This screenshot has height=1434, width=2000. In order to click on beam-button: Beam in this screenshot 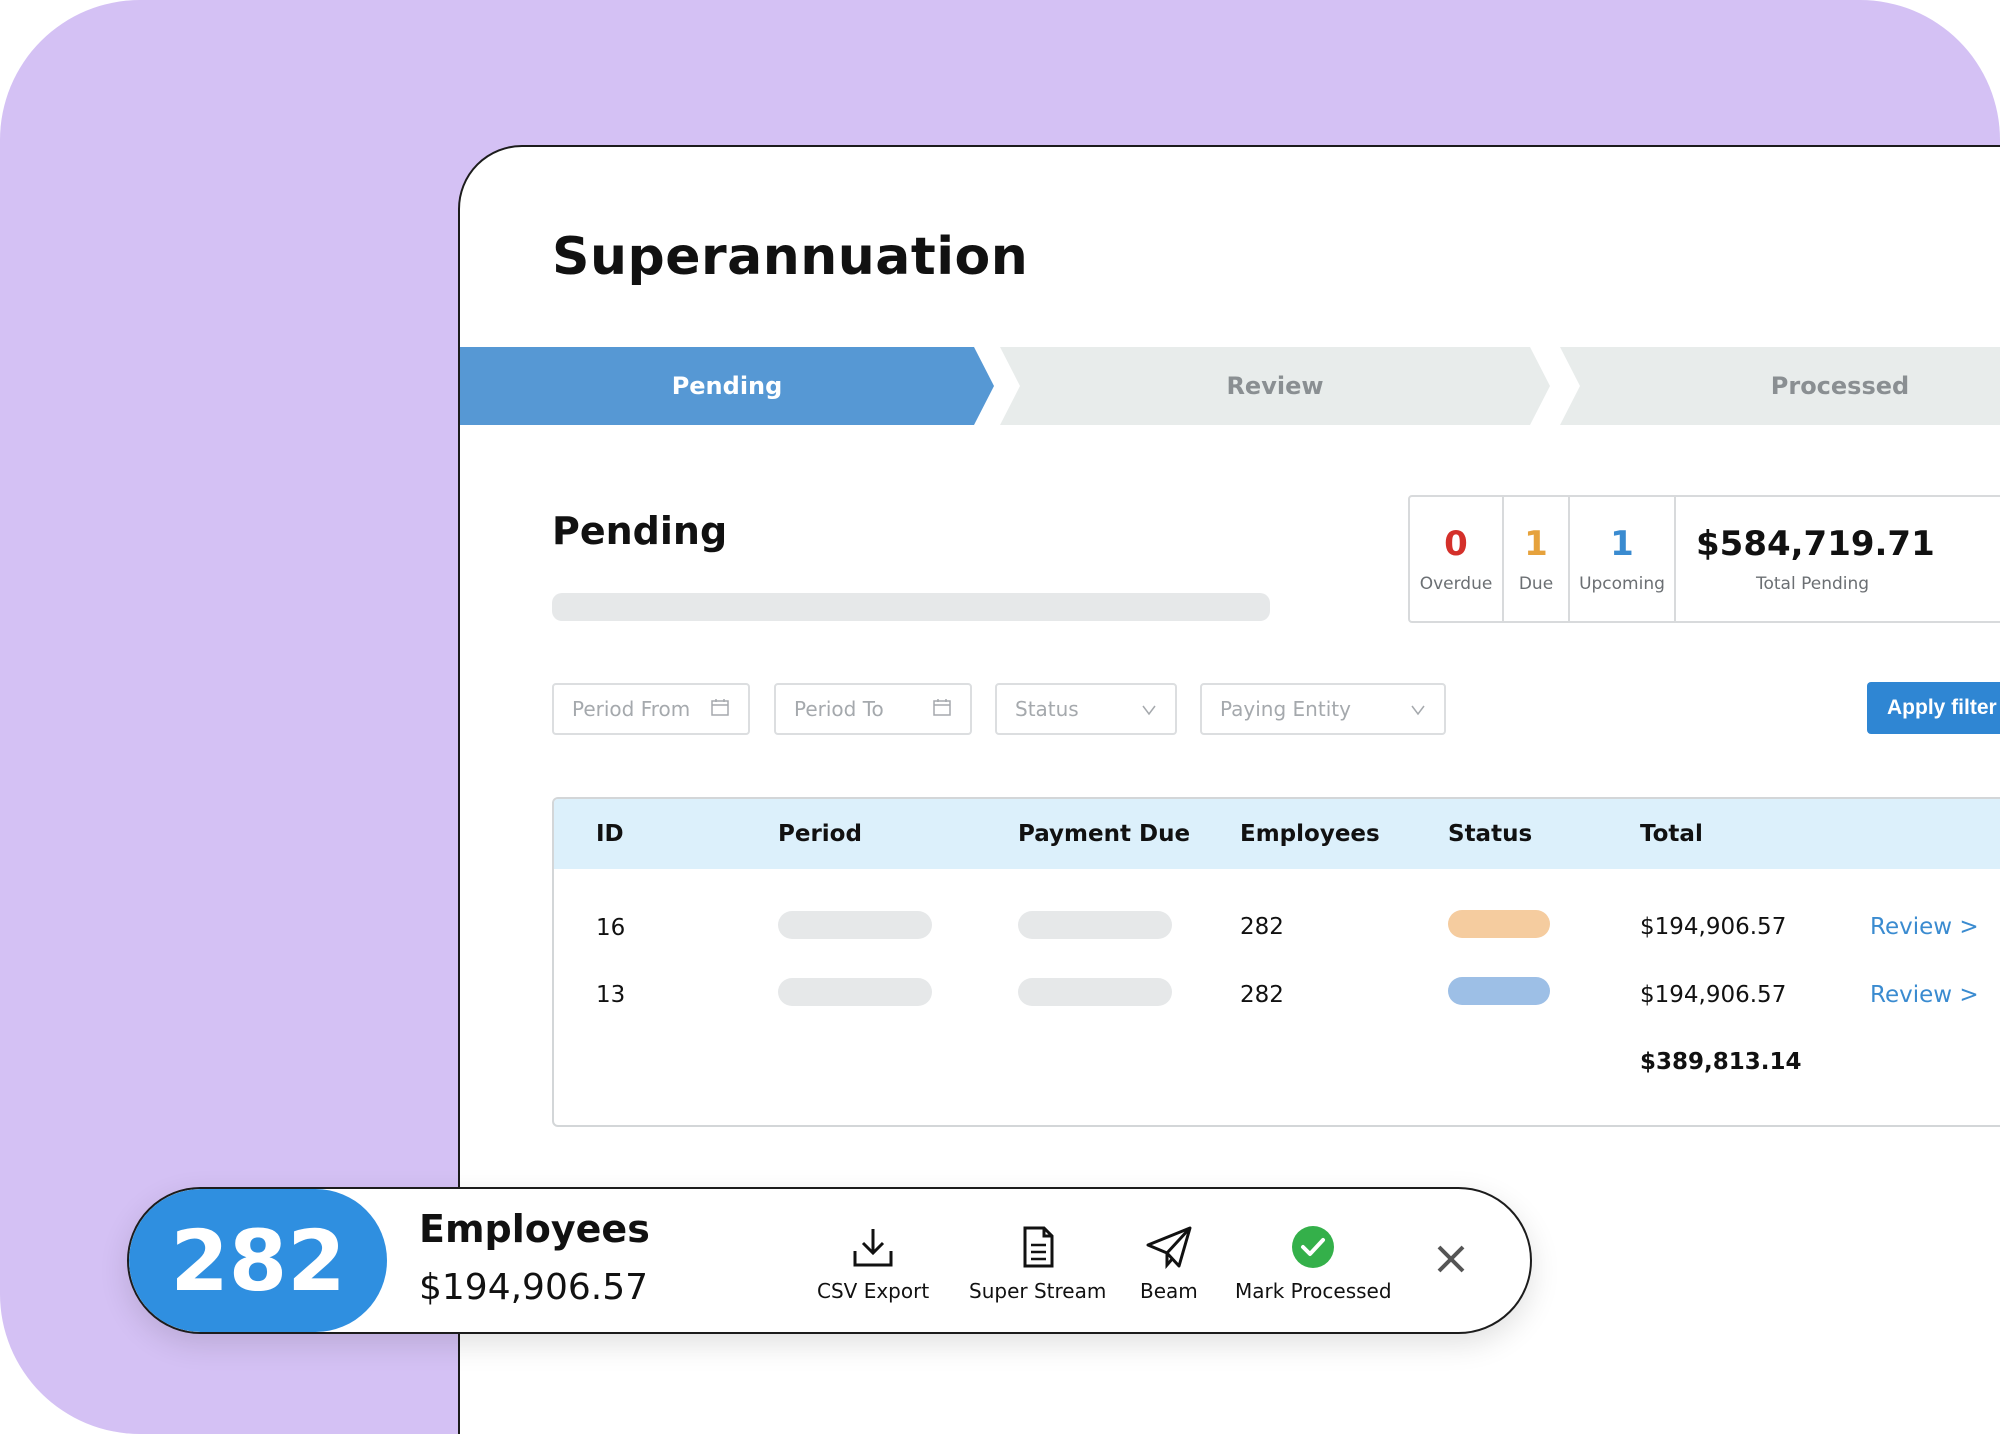, I will do `click(1169, 1264)`.